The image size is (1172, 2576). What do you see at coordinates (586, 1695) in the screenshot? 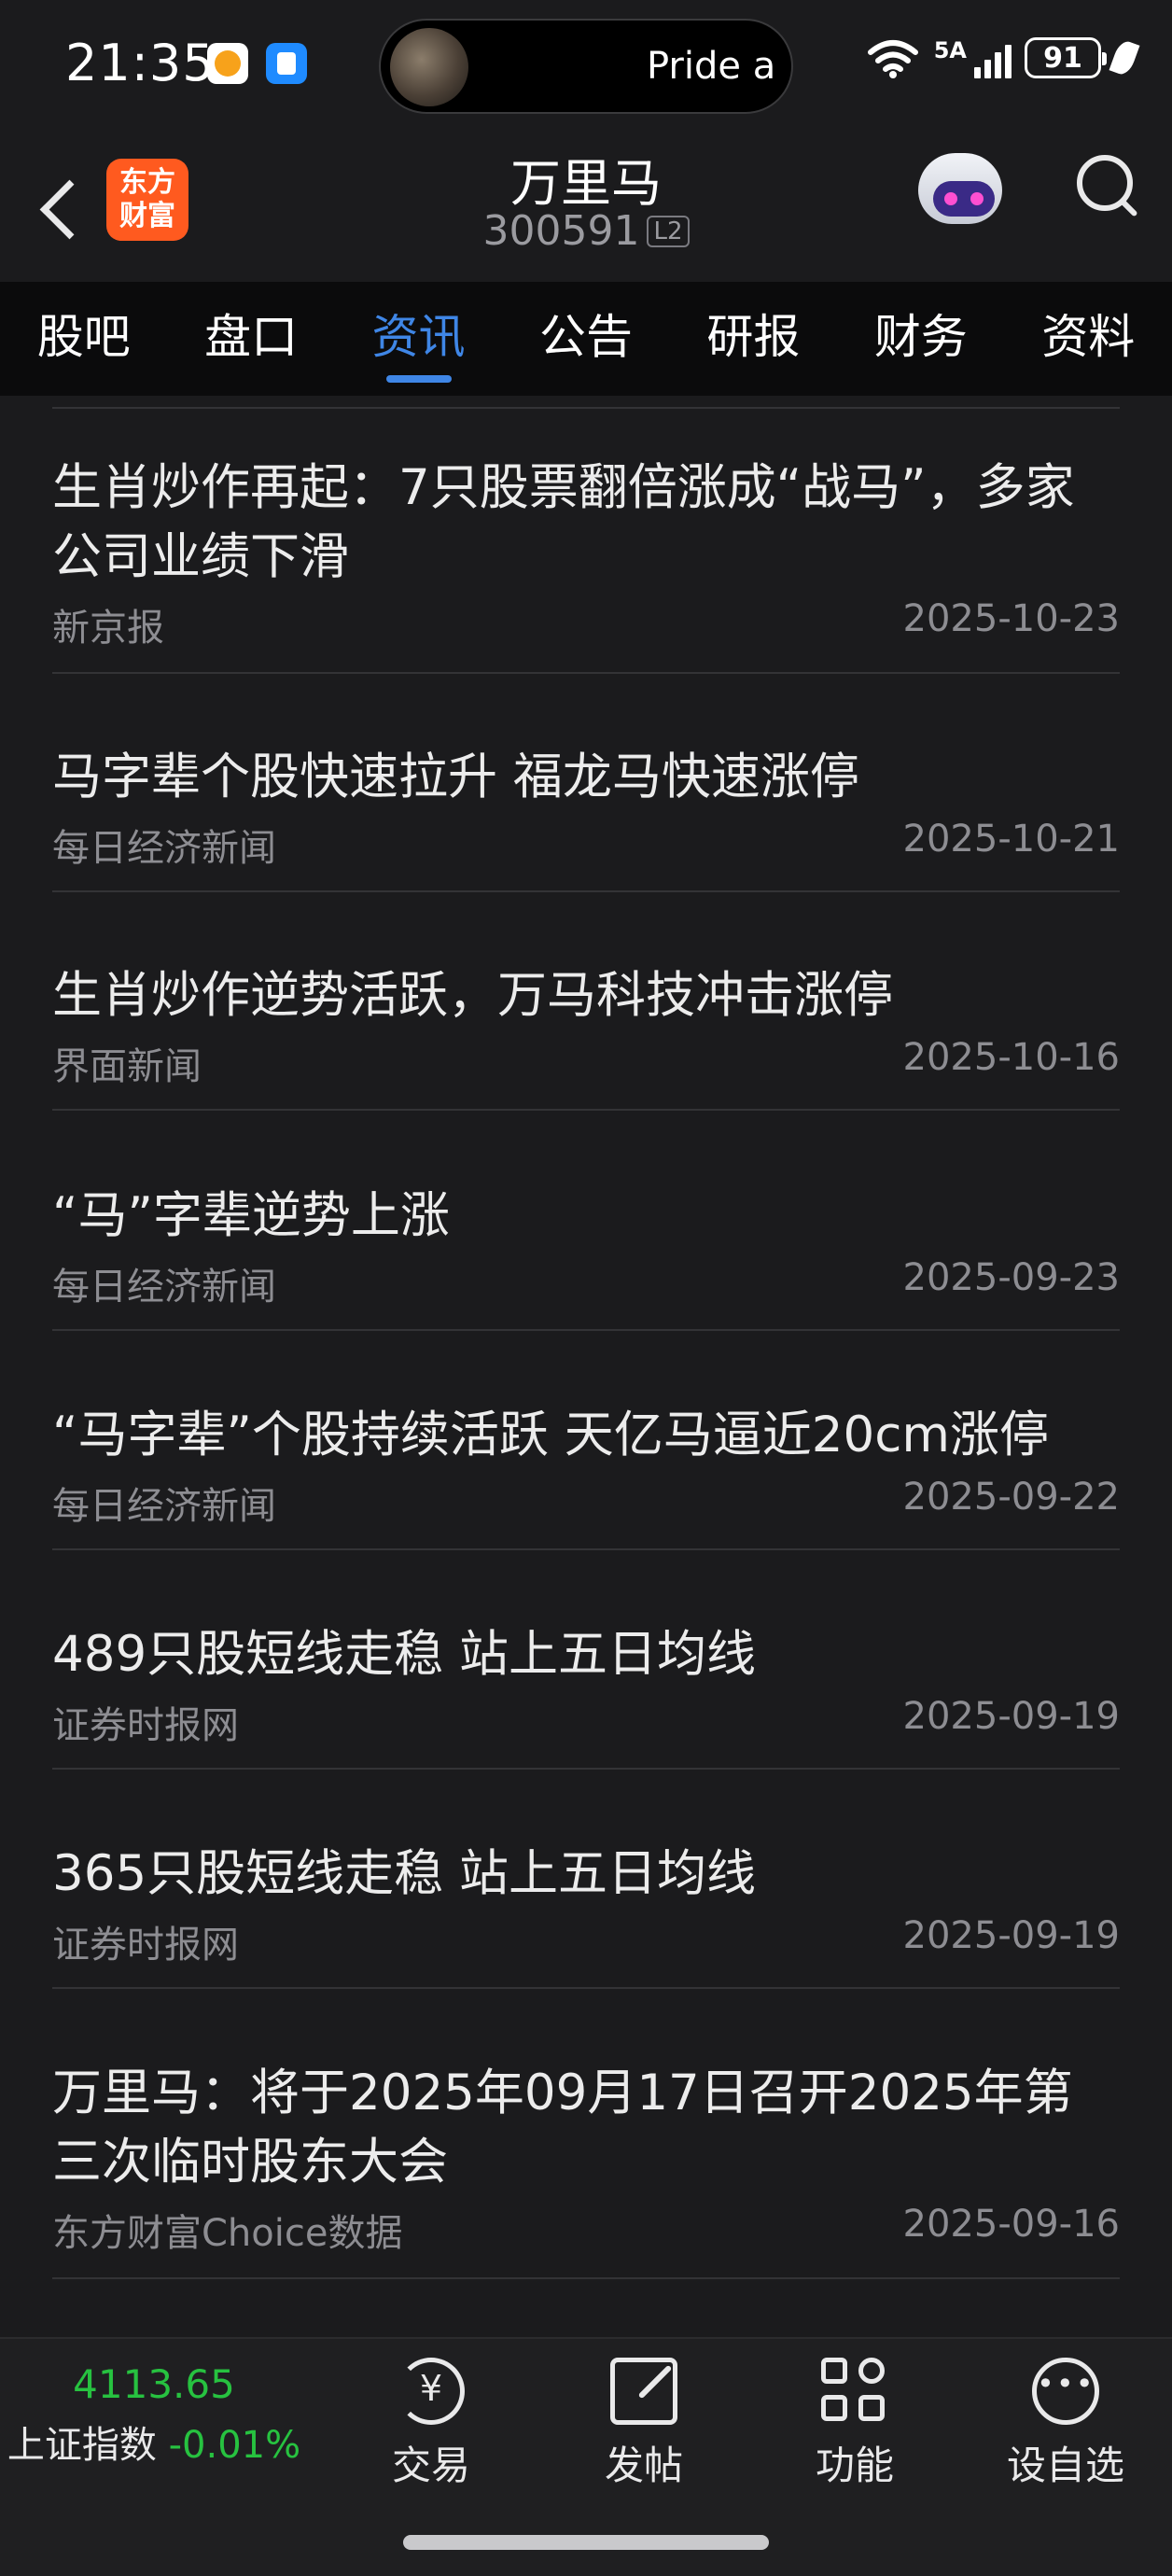
I see `news-item: 489只股短线走稳 站上五日均线 证券时报网 2025-09-19` at bounding box center [586, 1695].